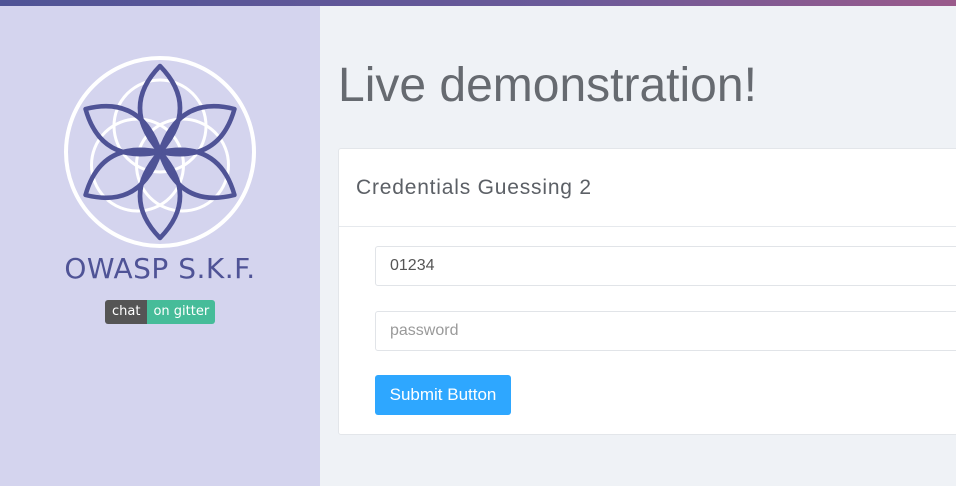 This screenshot has width=956, height=486. What do you see at coordinates (665, 266) in the screenshot?
I see `username-field` at bounding box center [665, 266].